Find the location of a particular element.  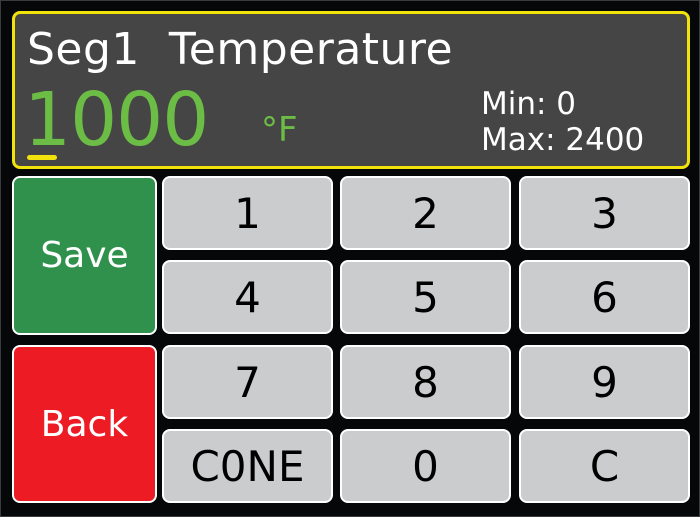

key-3: 3 is located at coordinates (604, 213).